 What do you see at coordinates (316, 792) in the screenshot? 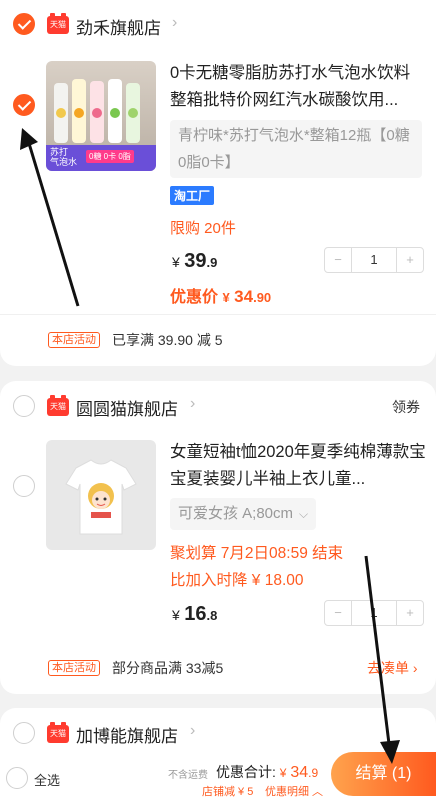
I see `chevron-up-icon: ︿` at bounding box center [316, 792].